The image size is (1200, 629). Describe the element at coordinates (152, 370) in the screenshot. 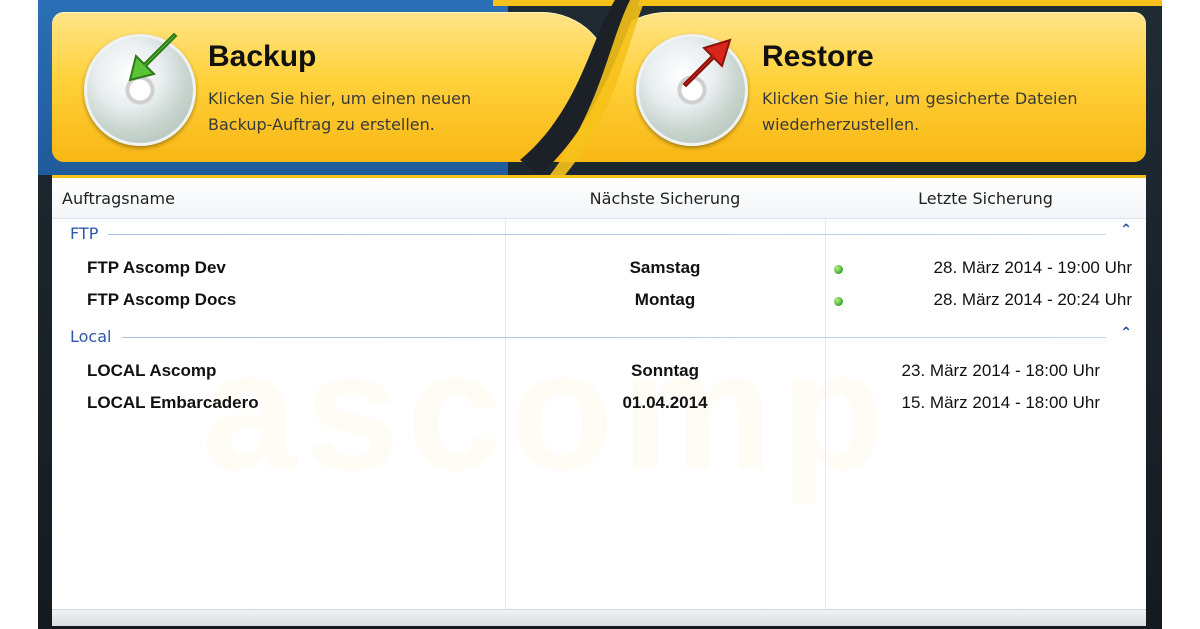

I see `job-name: LOCAL Ascomp` at that location.